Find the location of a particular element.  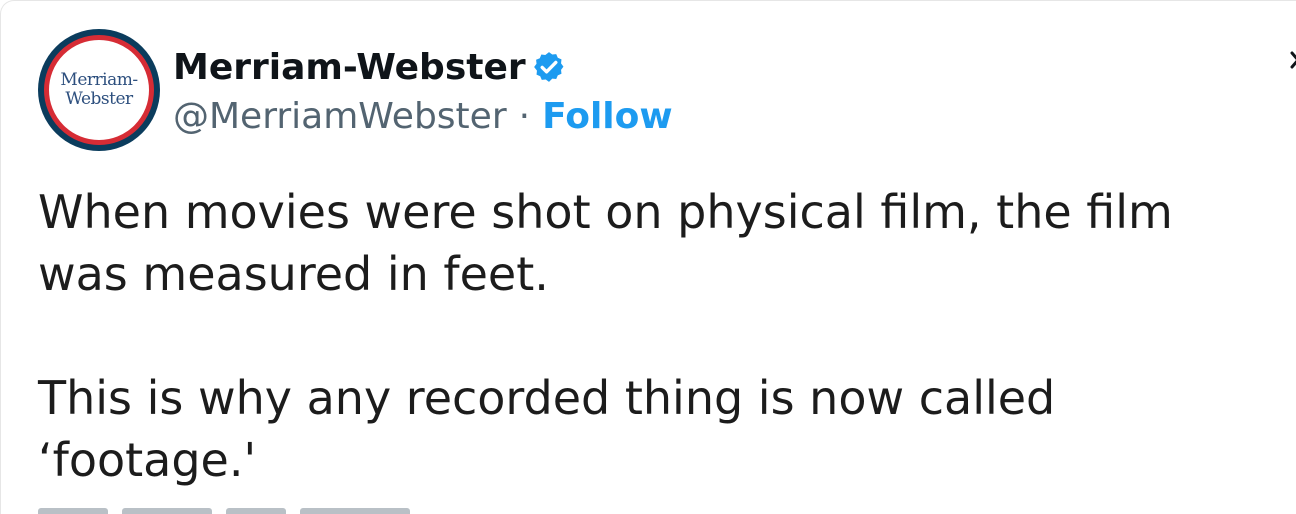

close-icon is located at coordinates (1289, 61).